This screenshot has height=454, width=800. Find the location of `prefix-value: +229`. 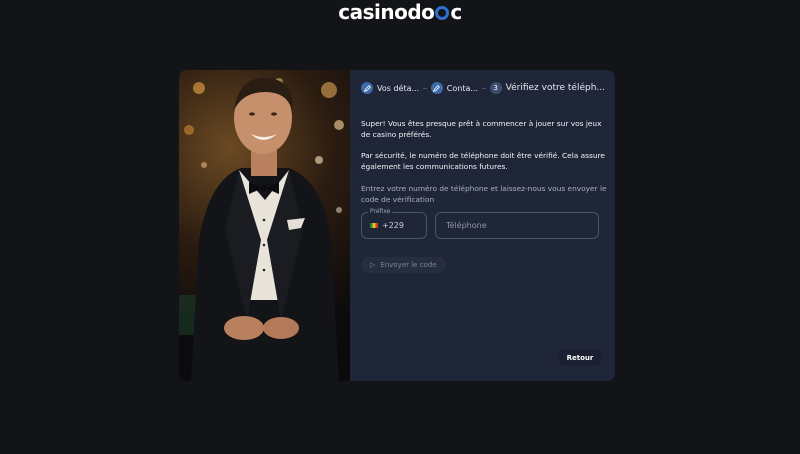

prefix-value: +229 is located at coordinates (393, 225).